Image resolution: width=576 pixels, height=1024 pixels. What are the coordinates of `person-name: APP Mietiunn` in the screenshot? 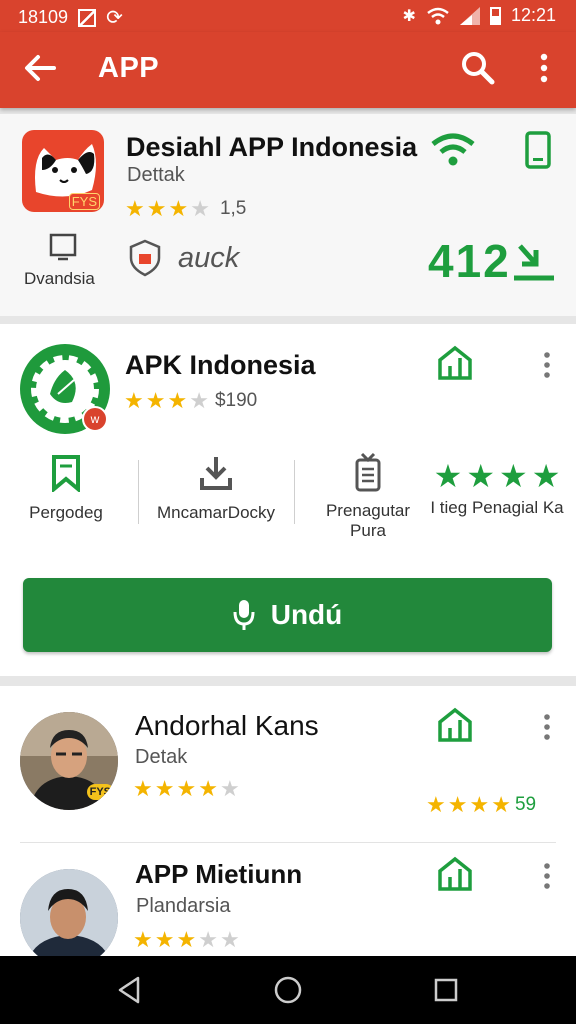 It's located at (218, 874).